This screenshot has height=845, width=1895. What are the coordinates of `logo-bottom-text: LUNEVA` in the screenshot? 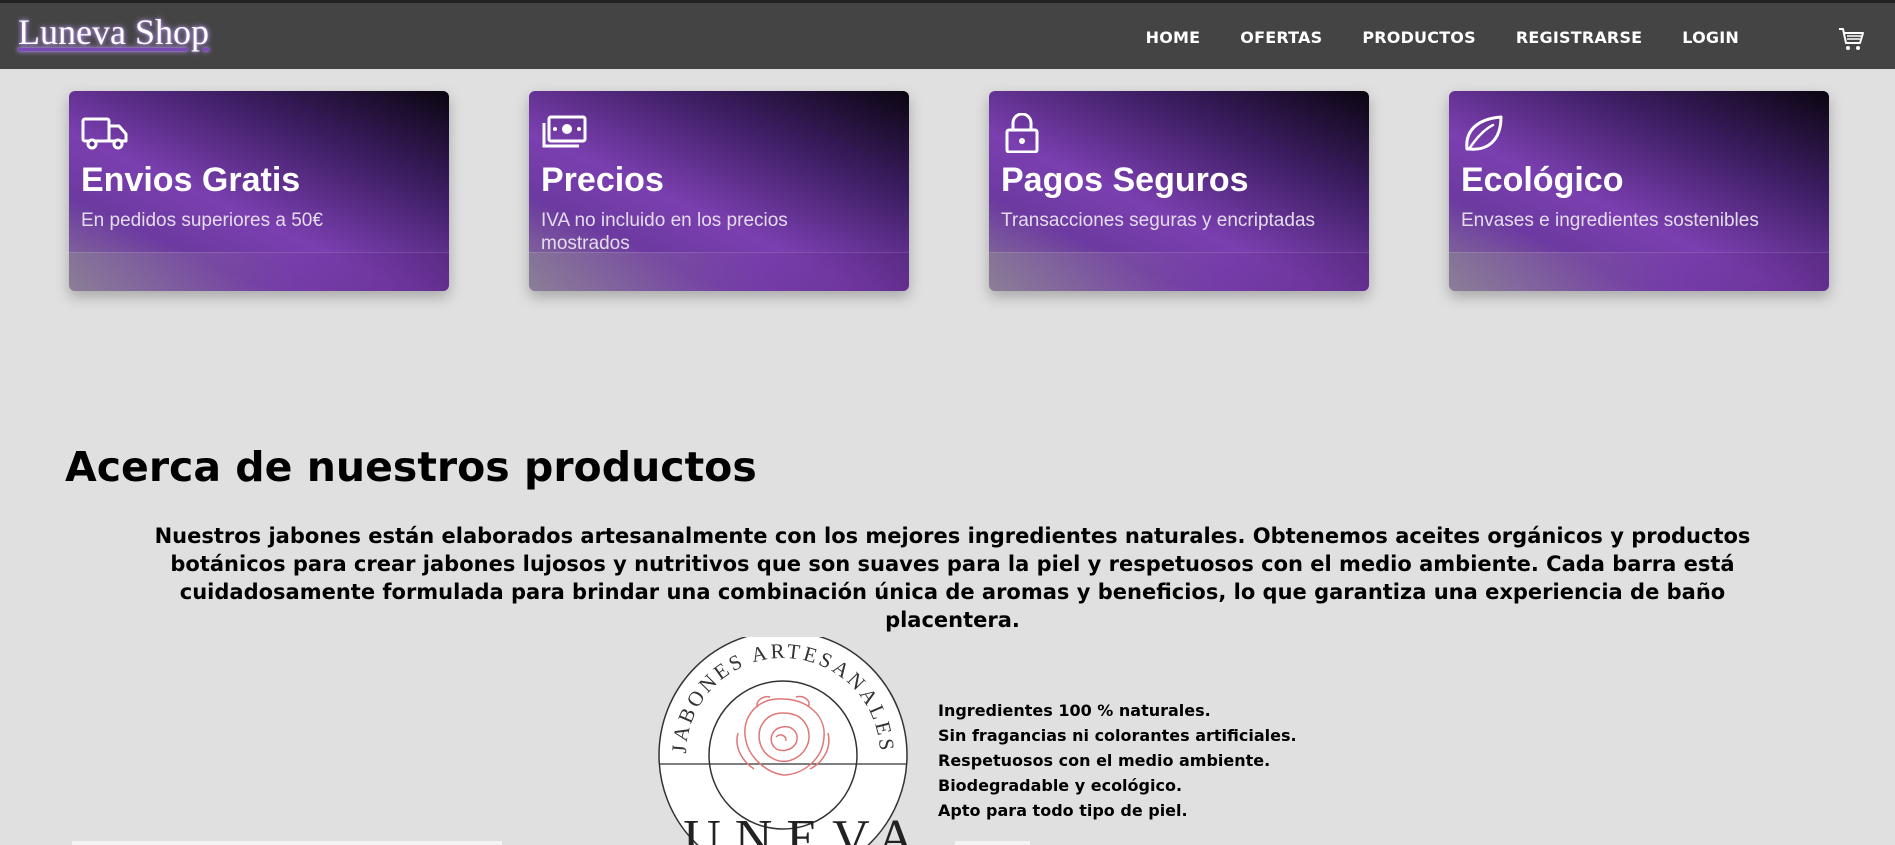 It's located at (783, 827).